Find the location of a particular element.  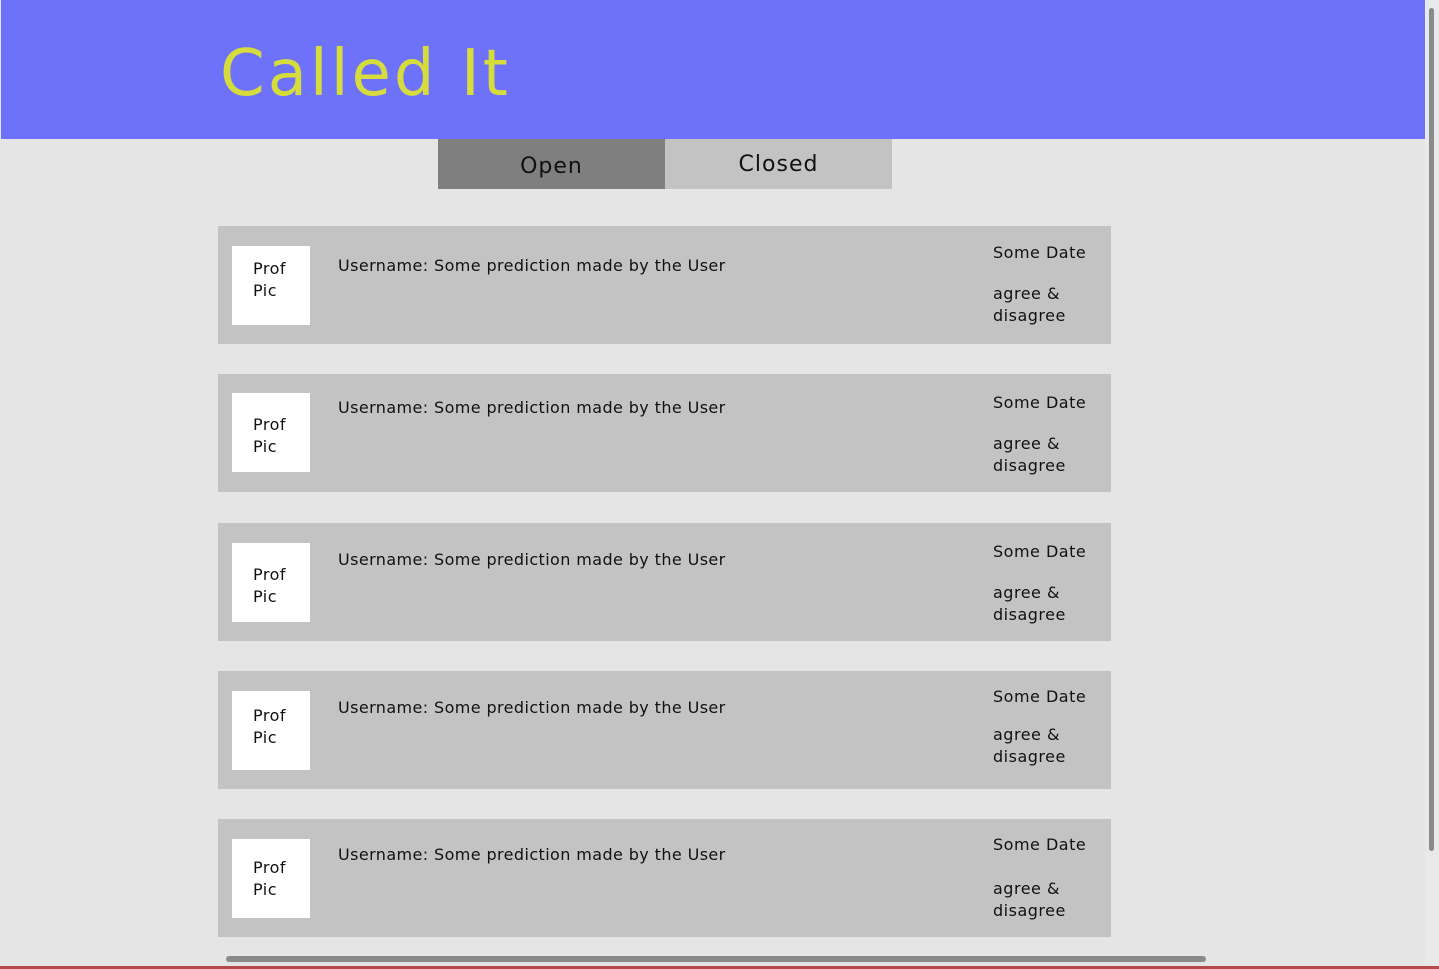

tab-bar: Open Closed is located at coordinates (665, 164).